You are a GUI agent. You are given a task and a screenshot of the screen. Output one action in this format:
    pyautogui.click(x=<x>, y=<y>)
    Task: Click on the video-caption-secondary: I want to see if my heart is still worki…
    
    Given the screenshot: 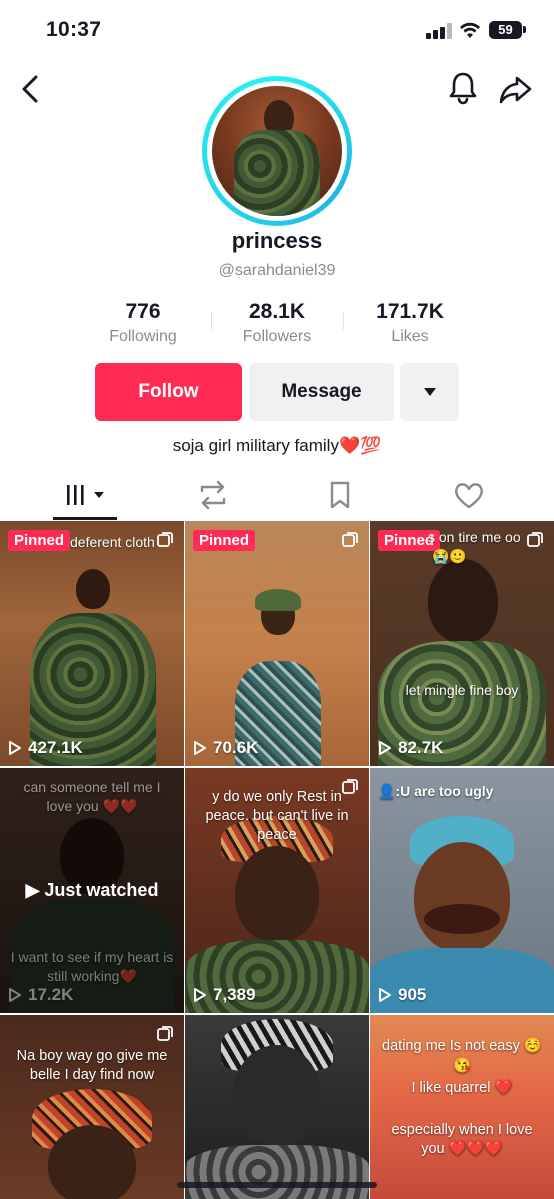 What is the action you would take?
    pyautogui.click(x=92, y=966)
    